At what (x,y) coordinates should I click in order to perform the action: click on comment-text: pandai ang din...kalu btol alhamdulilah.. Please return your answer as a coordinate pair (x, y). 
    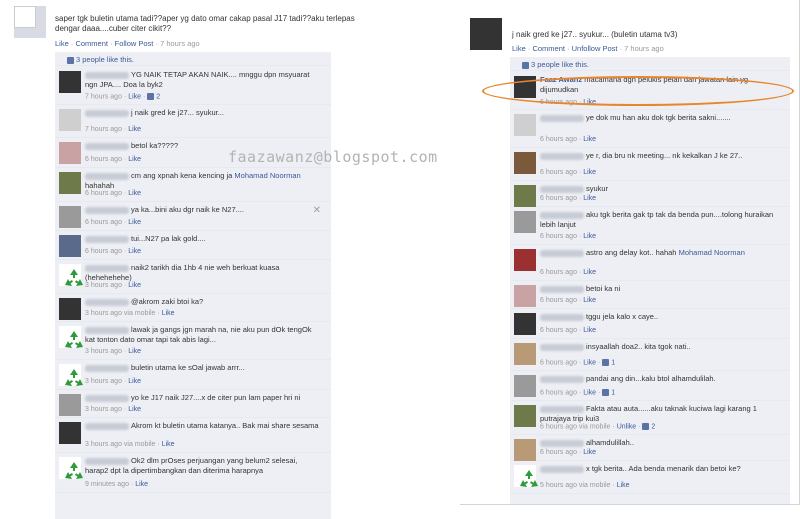
    Looking at the image, I should click on (651, 378).